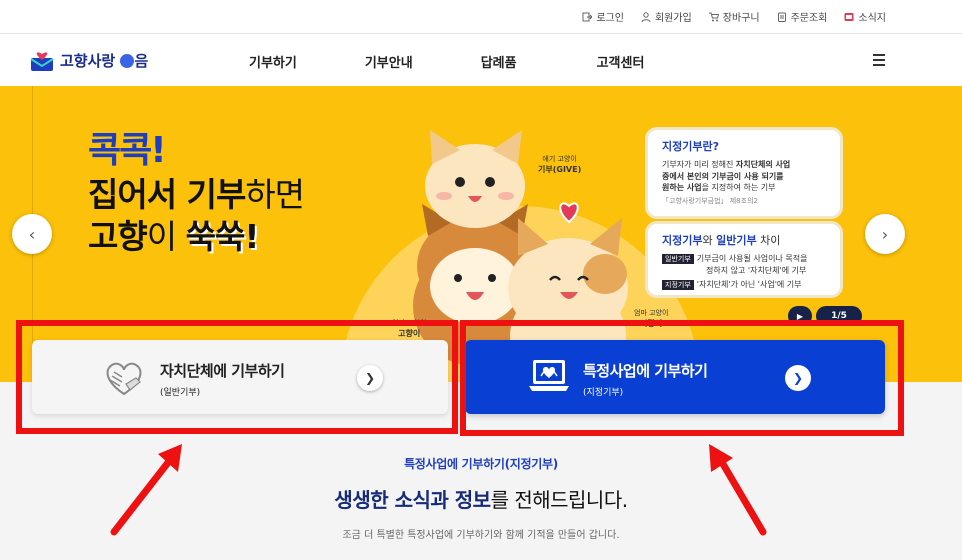 Image resolution: width=962 pixels, height=560 pixels. I want to click on cart-link: 장바구니, so click(734, 16).